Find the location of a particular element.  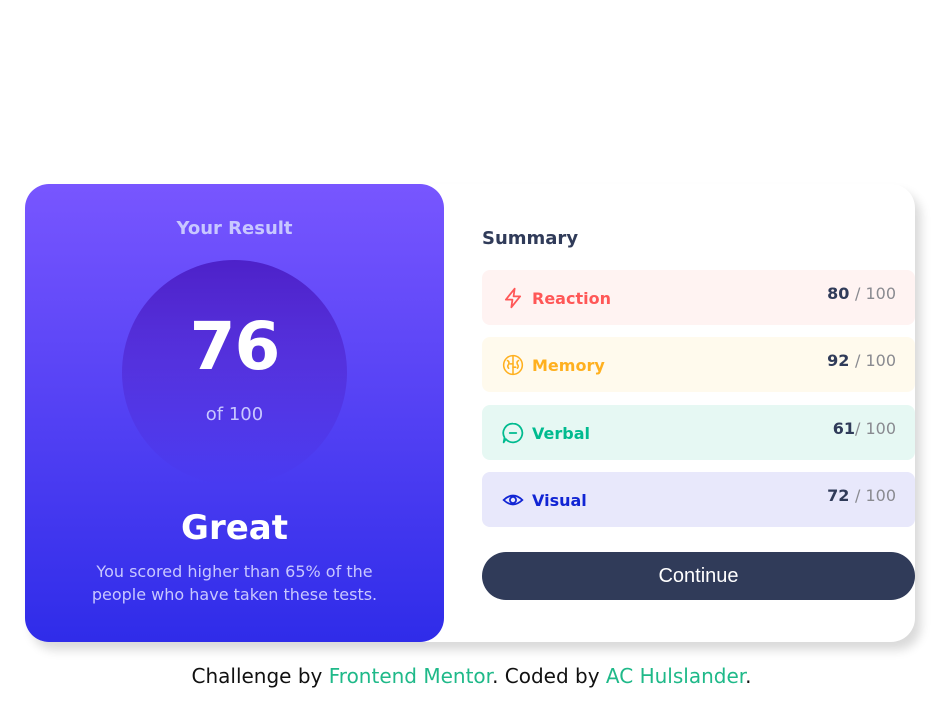

summary-item-score: 61/ 100 is located at coordinates (864, 428).